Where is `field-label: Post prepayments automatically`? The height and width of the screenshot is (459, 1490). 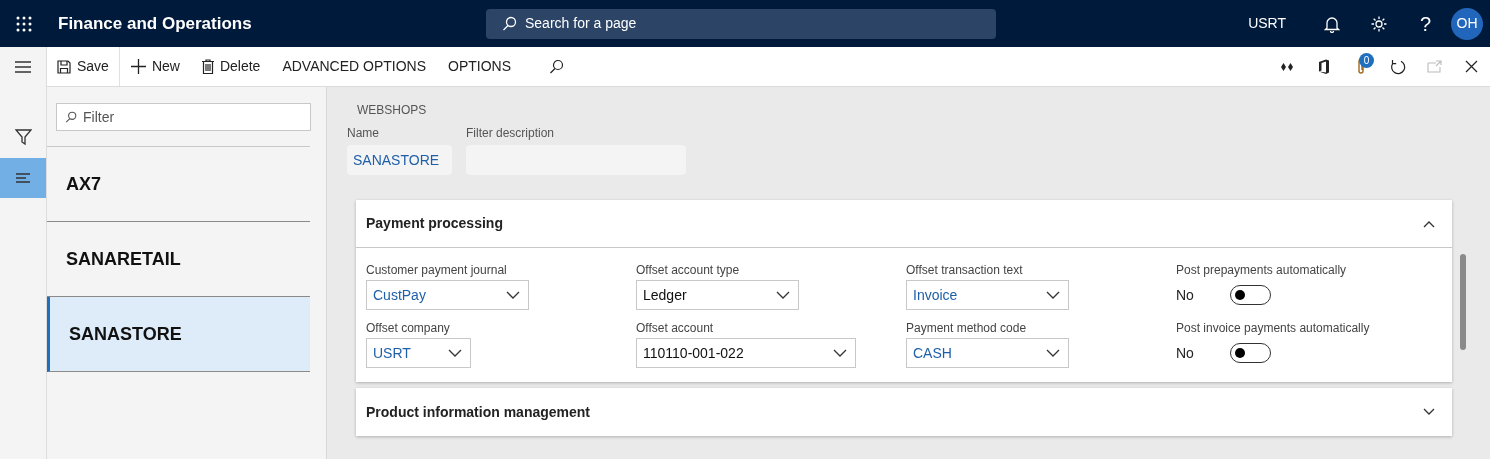
field-label: Post prepayments automatically is located at coordinates (1262, 269).